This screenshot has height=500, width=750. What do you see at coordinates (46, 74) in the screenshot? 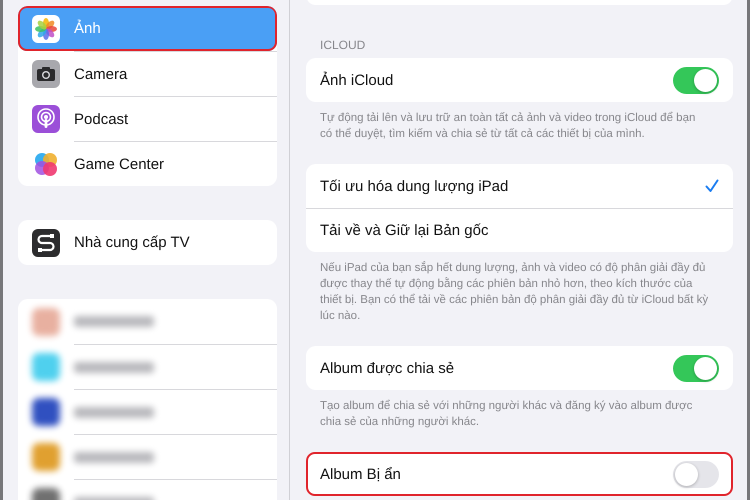
I see `camera-icon` at bounding box center [46, 74].